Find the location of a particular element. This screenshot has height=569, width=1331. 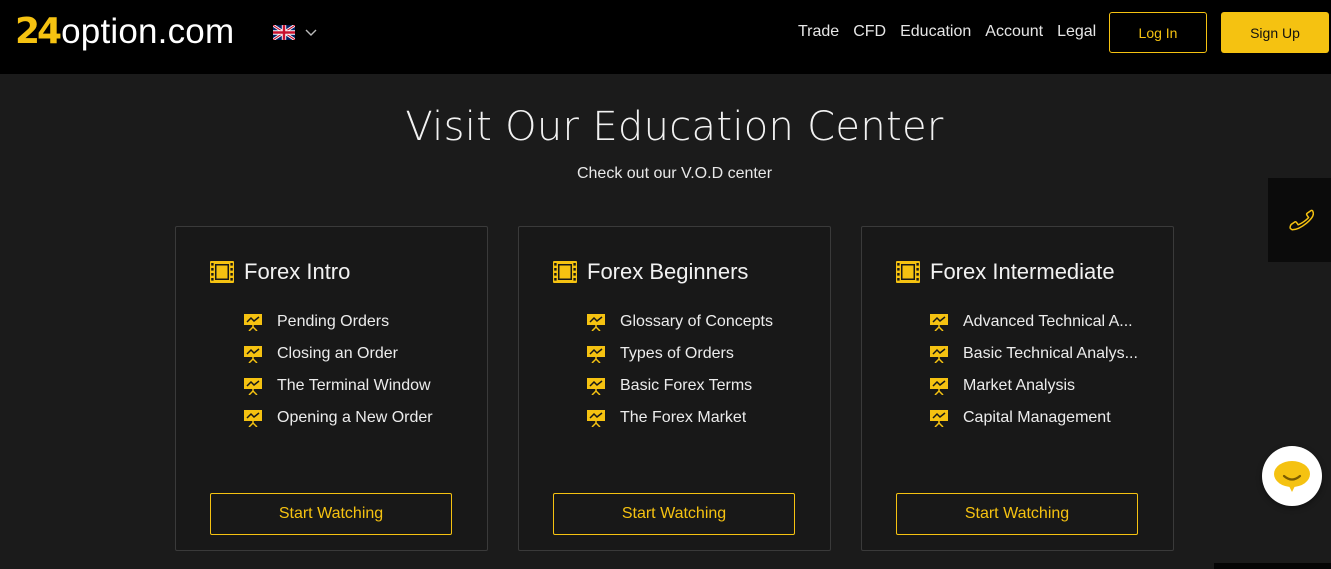

card-title: Forex Beginners is located at coordinates (668, 271).